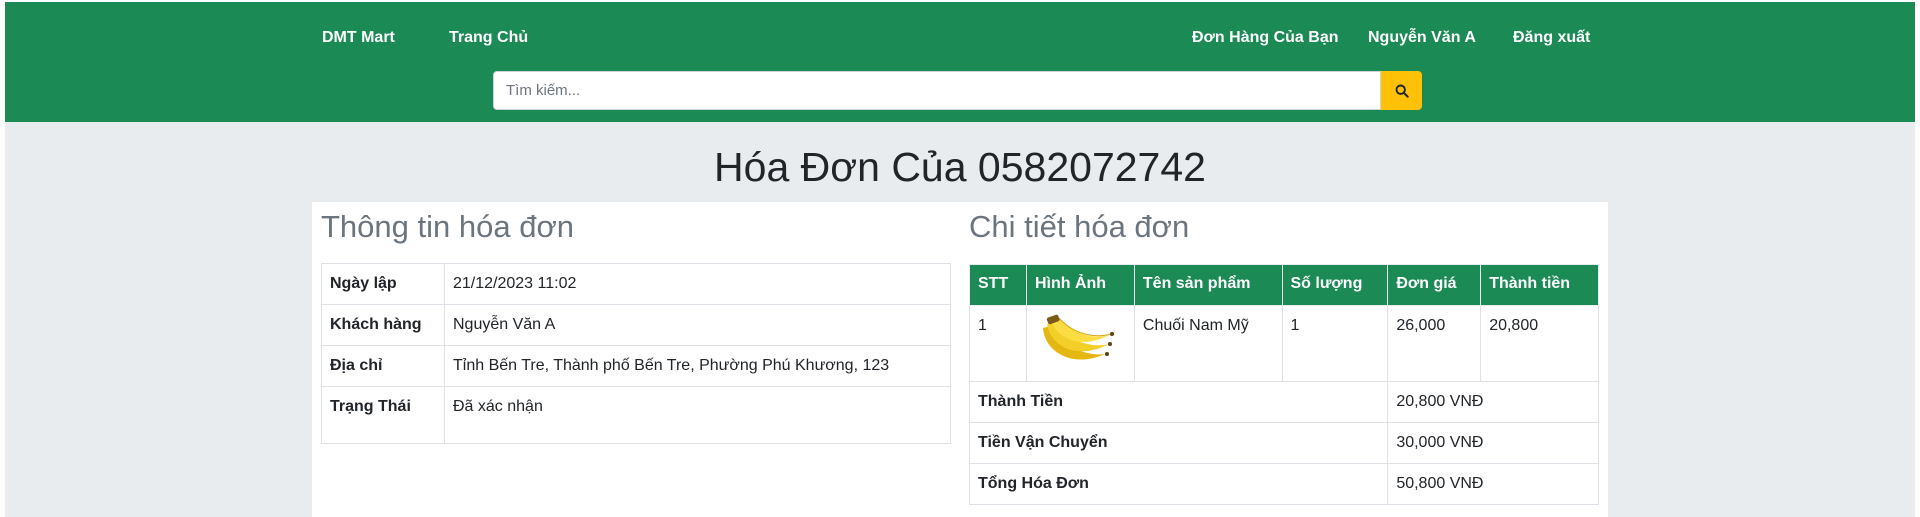  What do you see at coordinates (383, 284) in the screenshot?
I see `info-label: Ngày lập` at bounding box center [383, 284].